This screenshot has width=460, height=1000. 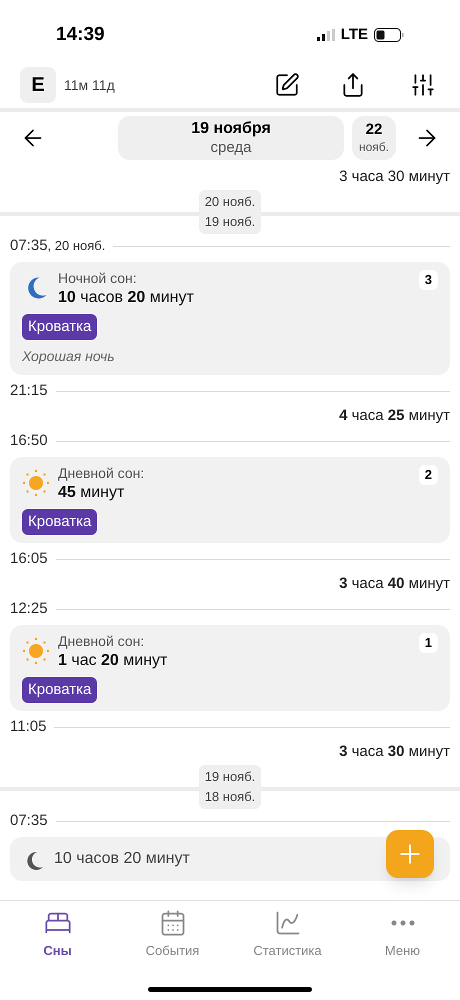 I want to click on battery-icon, so click(x=389, y=35).